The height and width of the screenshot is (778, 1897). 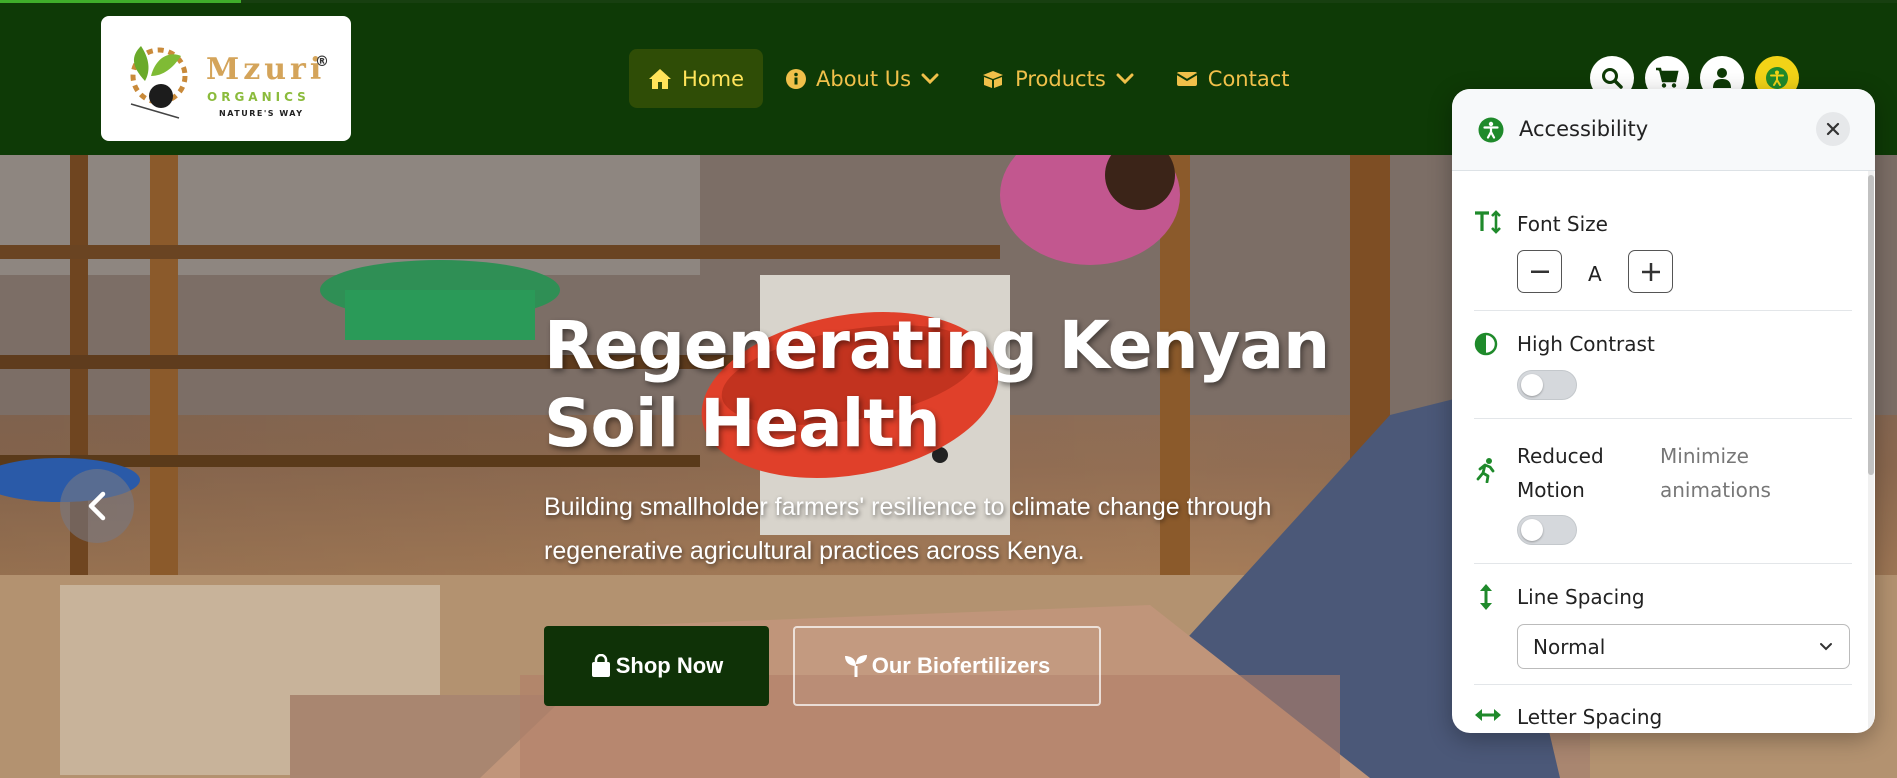 I want to click on hero-title: Regenerating Kenyan Soil Health, so click(x=937, y=384).